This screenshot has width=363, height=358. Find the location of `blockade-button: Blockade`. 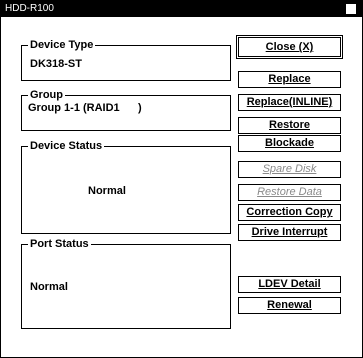

blockade-button: Blockade is located at coordinates (289, 143).